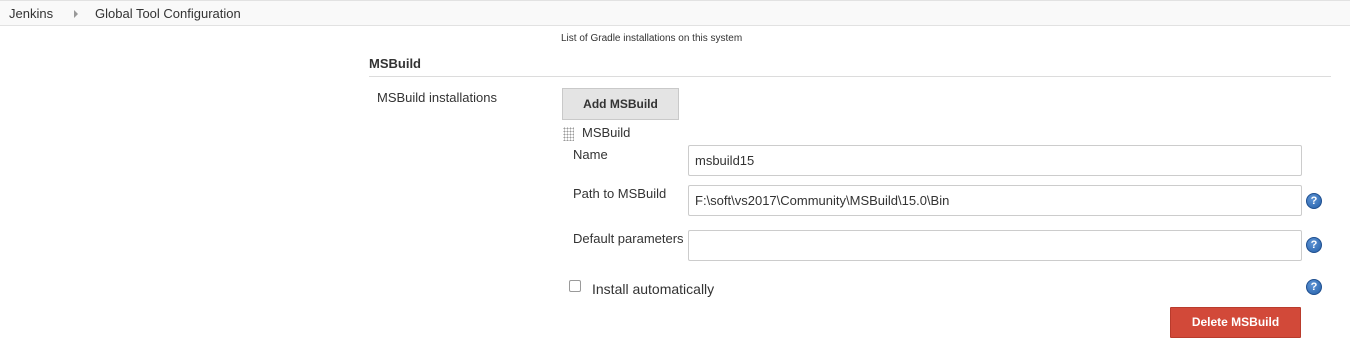 The image size is (1350, 341). Describe the element at coordinates (653, 289) in the screenshot. I see `install-automatically-label: Install automatically` at that location.